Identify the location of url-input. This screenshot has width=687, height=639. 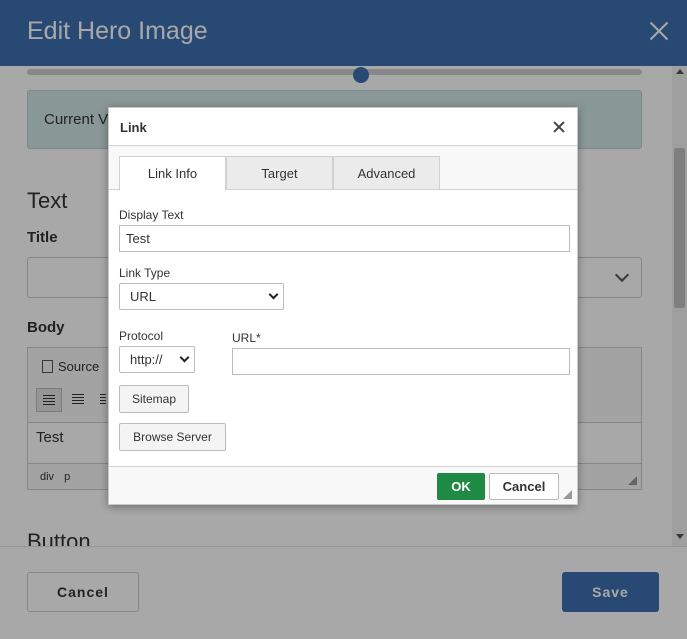
(401, 361).